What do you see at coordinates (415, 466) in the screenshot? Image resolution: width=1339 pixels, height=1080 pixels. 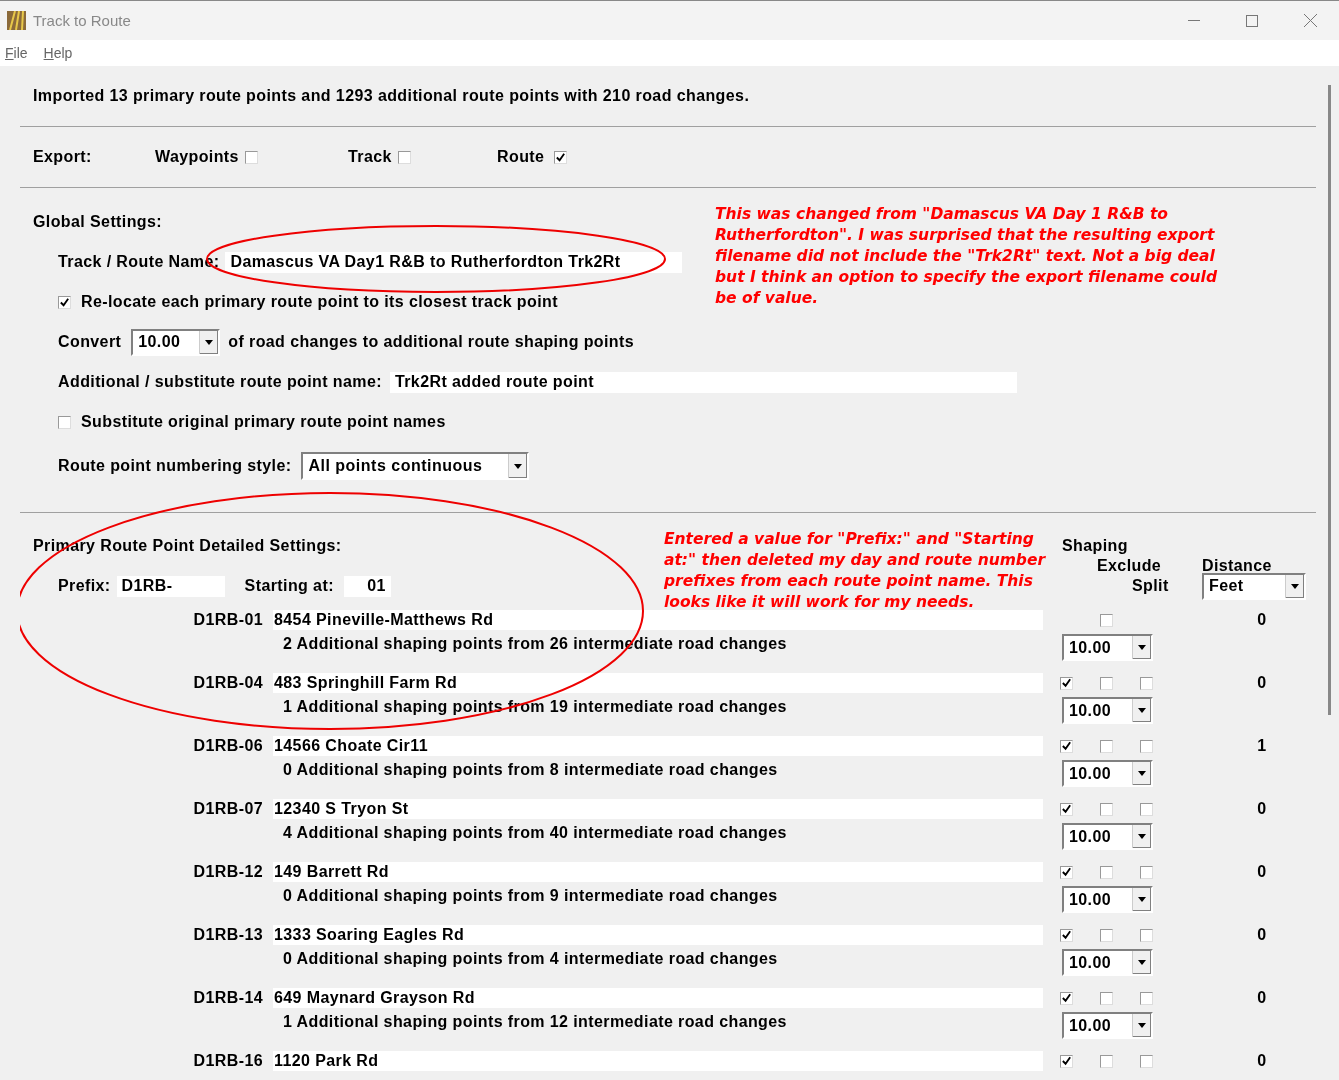 I see `numbering-dropdown: All points continuous` at bounding box center [415, 466].